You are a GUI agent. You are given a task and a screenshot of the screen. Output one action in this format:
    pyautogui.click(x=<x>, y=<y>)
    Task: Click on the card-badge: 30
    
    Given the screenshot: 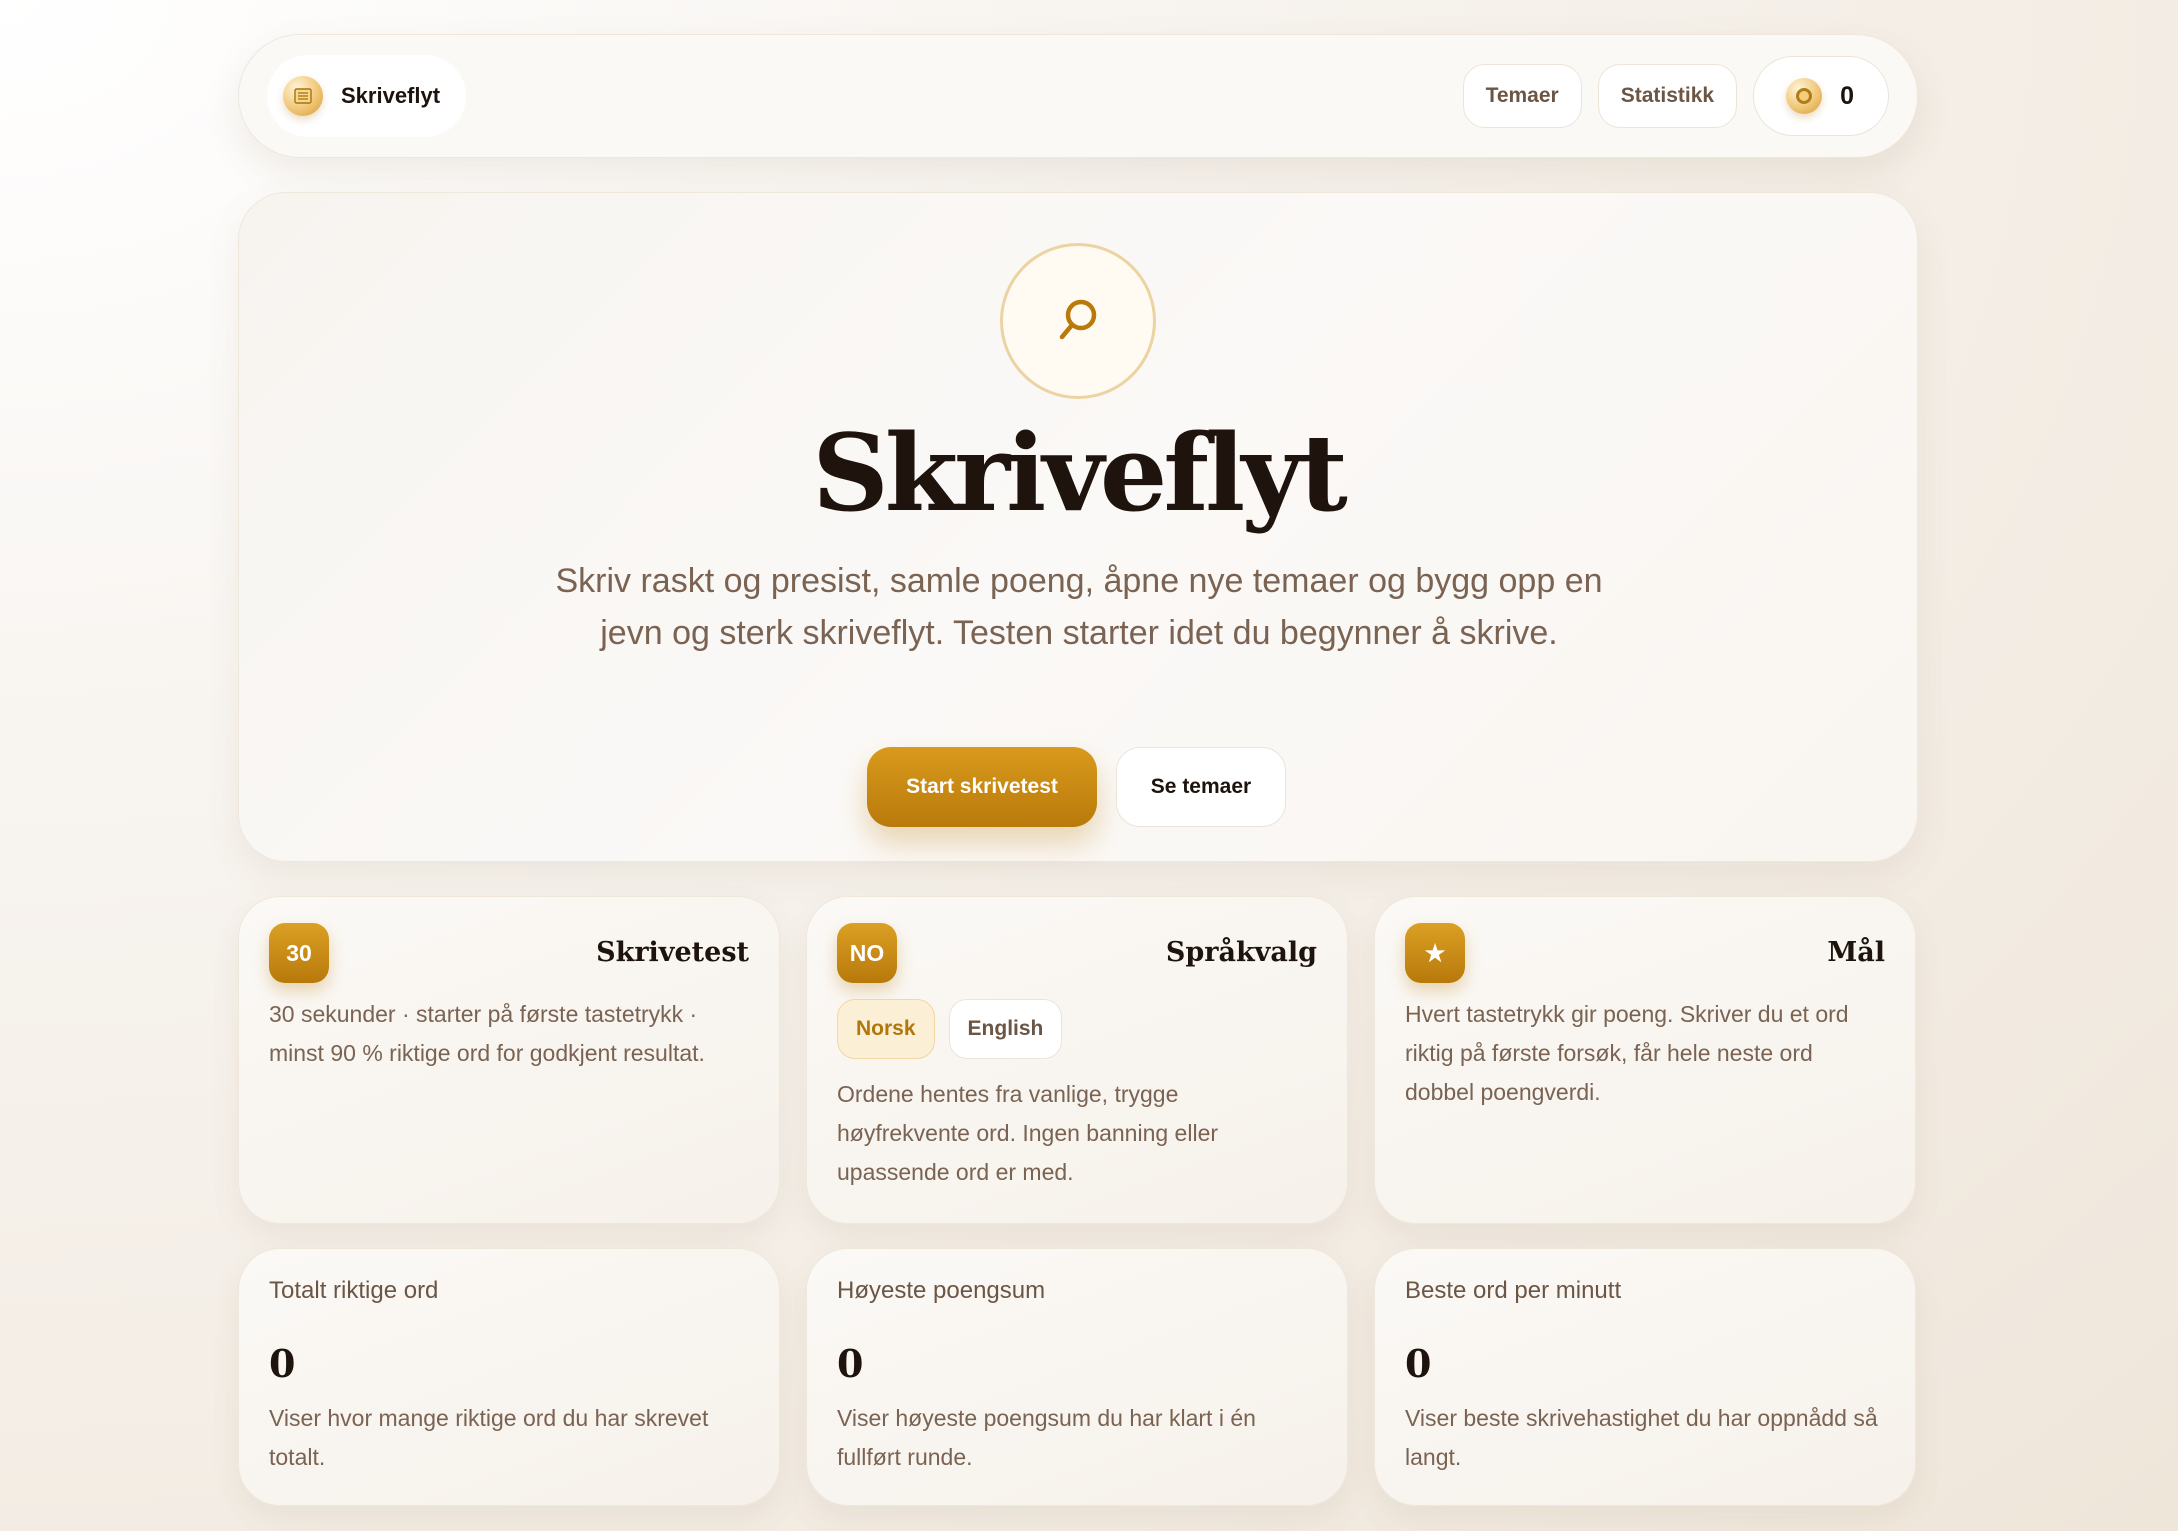 What is the action you would take?
    pyautogui.click(x=299, y=953)
    